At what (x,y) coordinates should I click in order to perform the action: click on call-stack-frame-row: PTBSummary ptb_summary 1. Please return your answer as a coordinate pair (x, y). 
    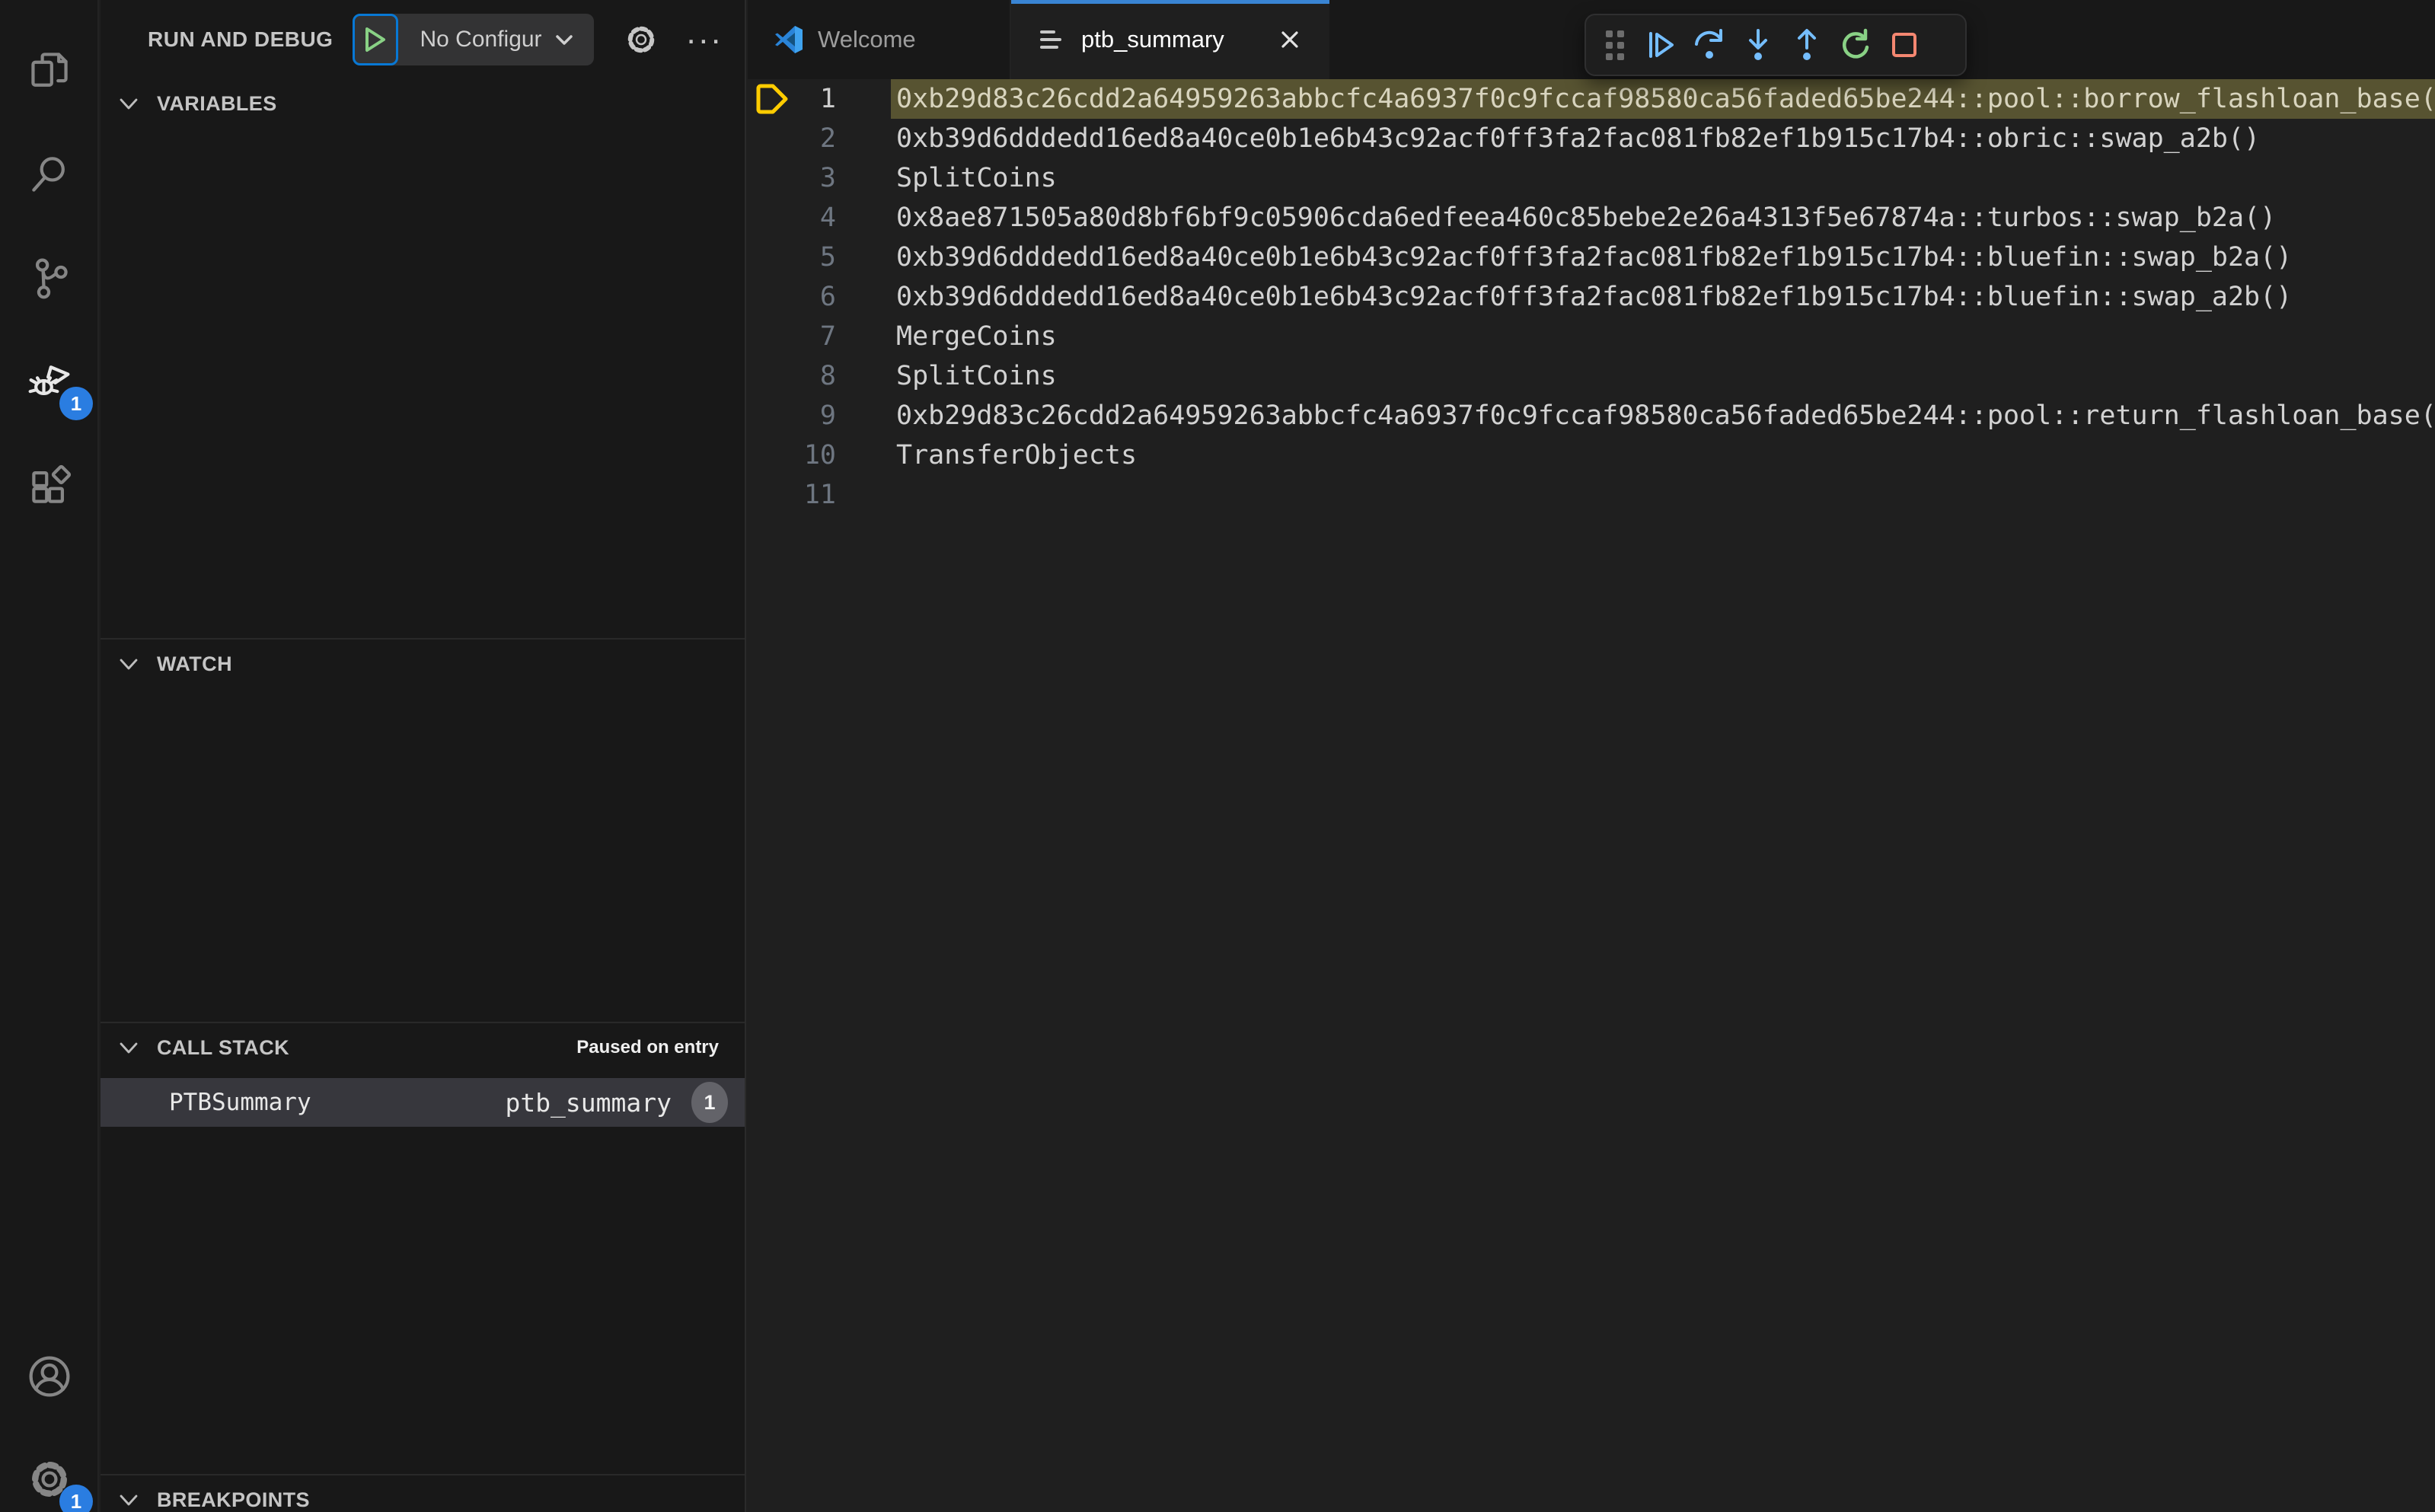
    Looking at the image, I should click on (423, 1102).